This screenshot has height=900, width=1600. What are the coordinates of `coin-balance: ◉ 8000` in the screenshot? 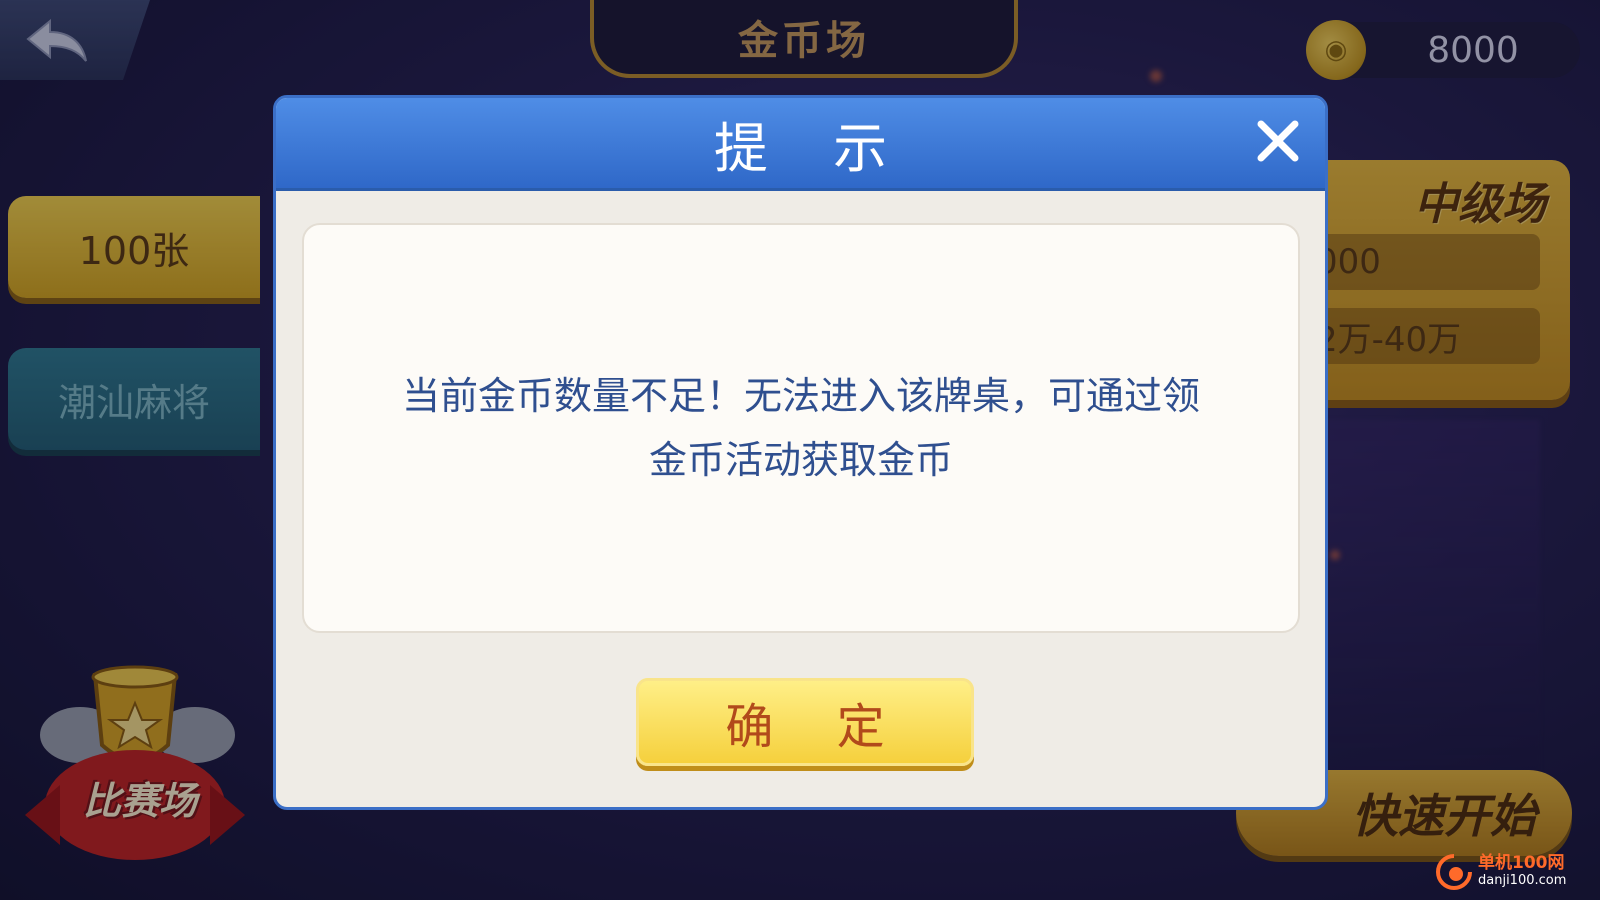 It's located at (1443, 50).